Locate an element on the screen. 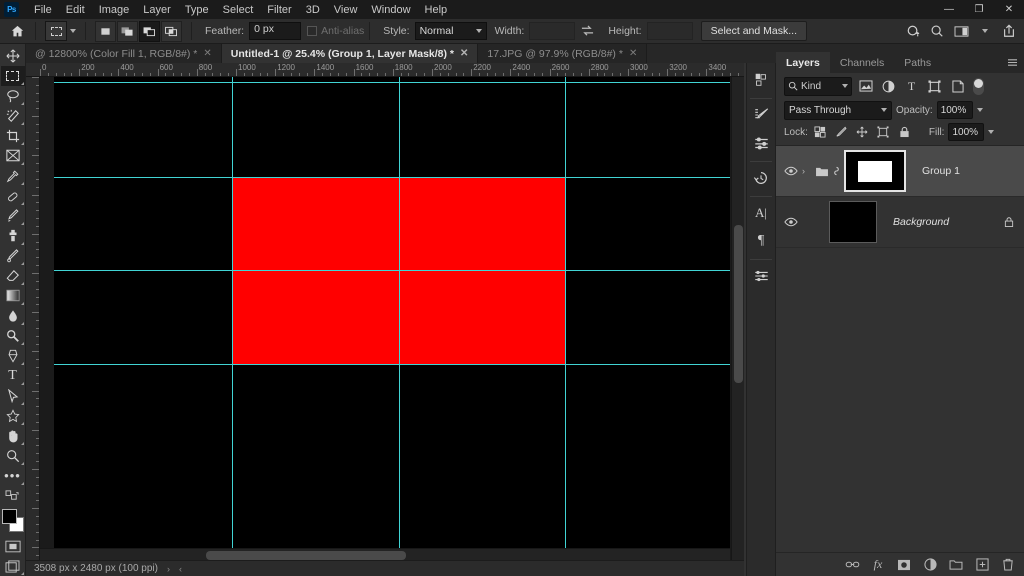 The width and height of the screenshot is (1024, 576). layer-name: Background is located at coordinates (921, 222).